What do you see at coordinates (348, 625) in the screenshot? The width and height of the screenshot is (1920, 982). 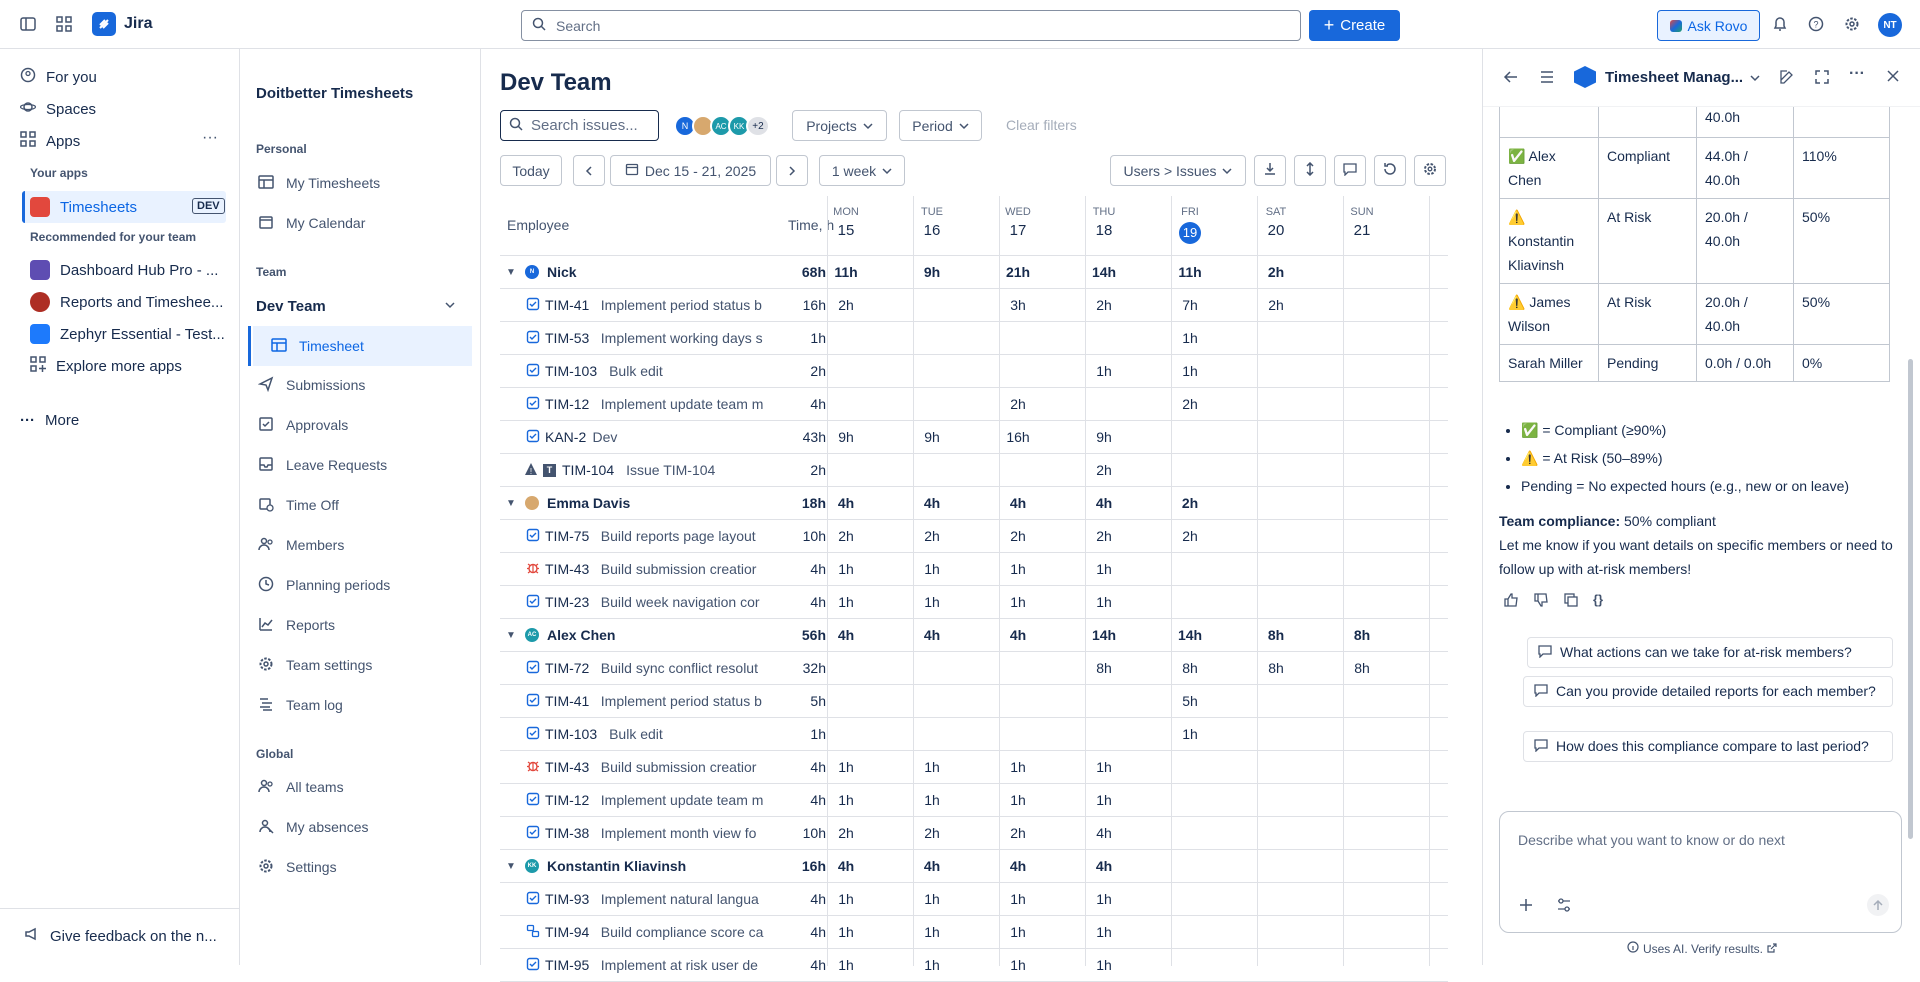 I see `sidebar-item-reports: Reports` at bounding box center [348, 625].